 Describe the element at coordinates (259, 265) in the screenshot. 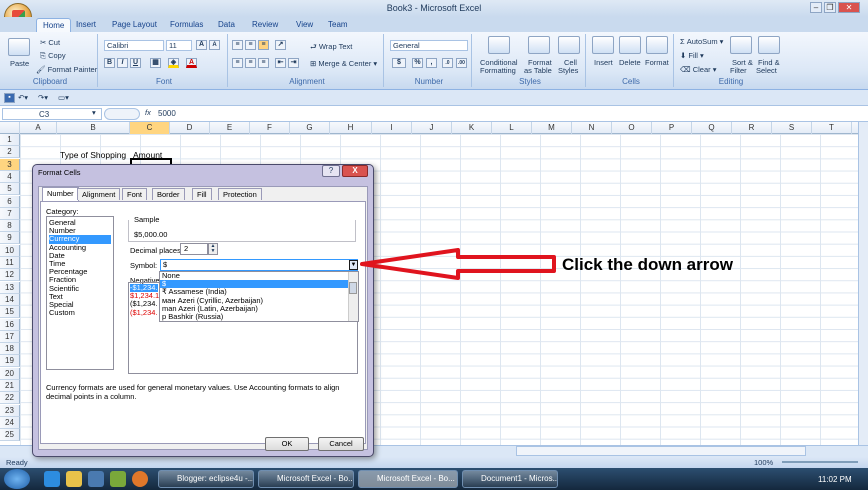

I see `symbol-select: $` at that location.